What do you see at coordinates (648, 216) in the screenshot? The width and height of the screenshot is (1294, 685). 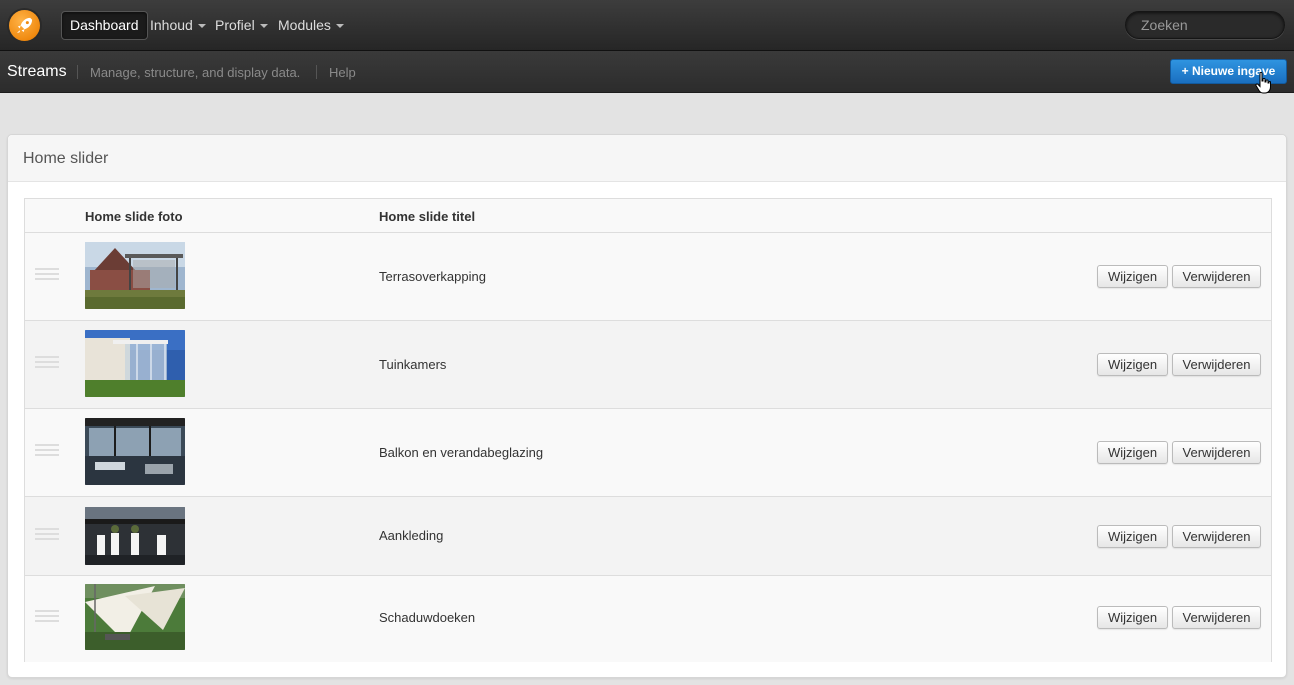 I see `table-header: Home slide foto Home slide titel` at bounding box center [648, 216].